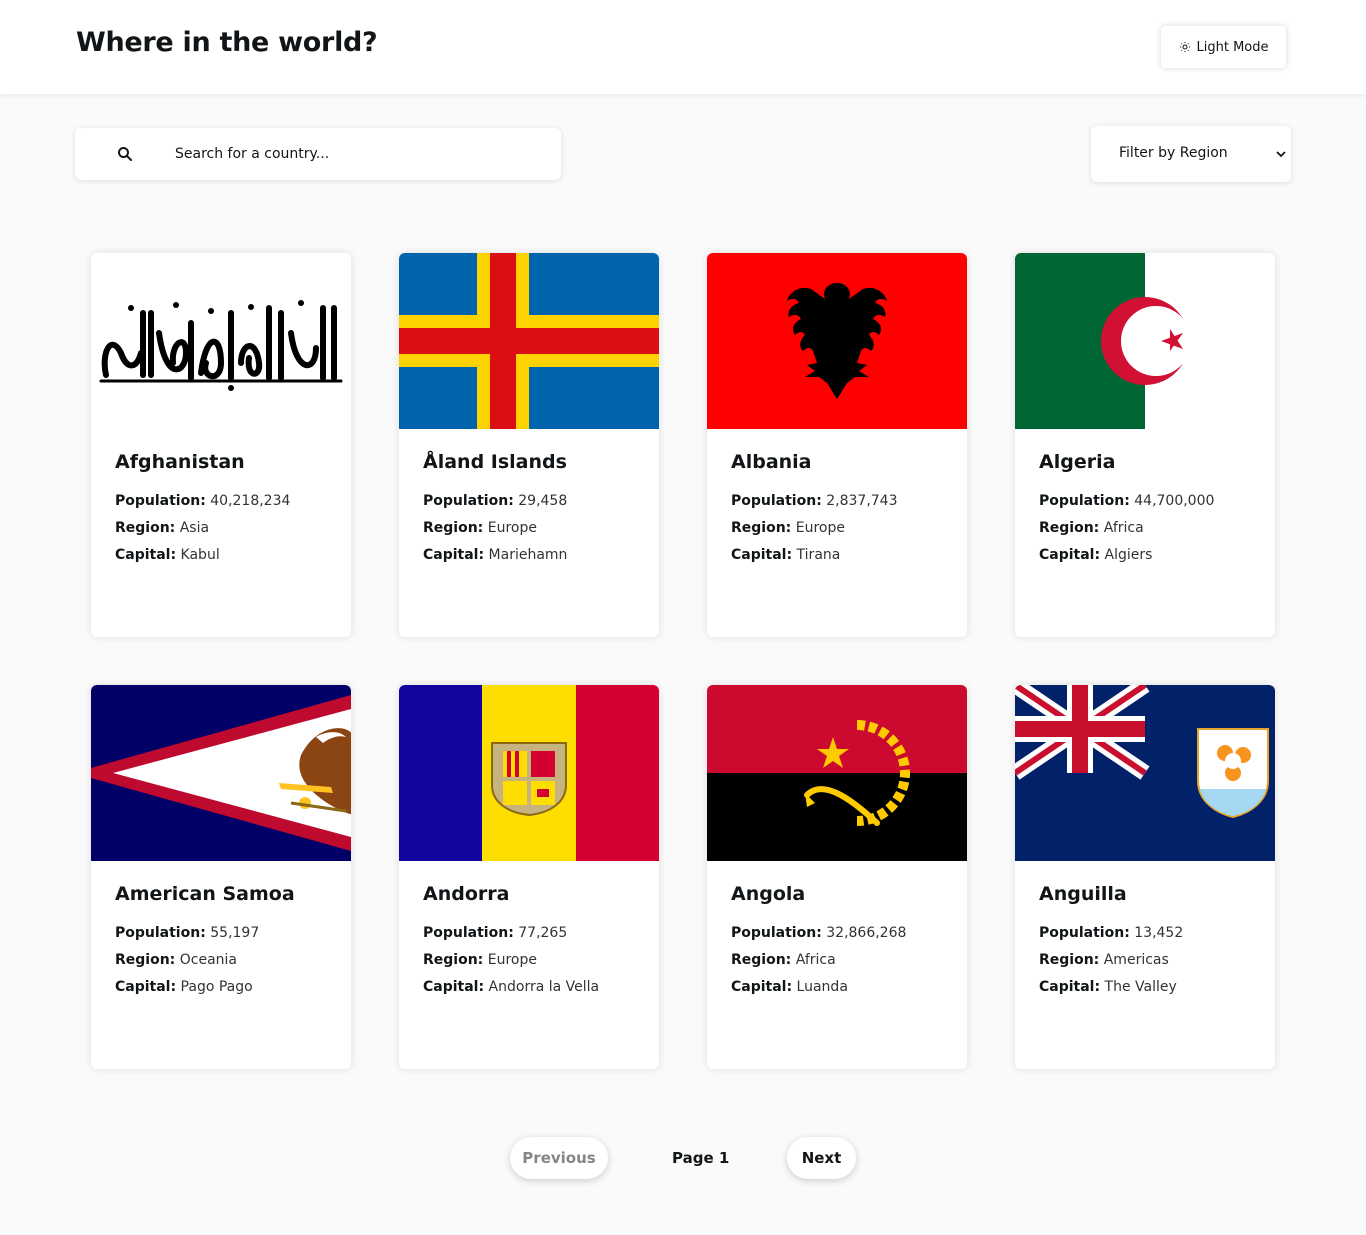 This screenshot has height=1235, width=1366. What do you see at coordinates (528, 555) in the screenshot?
I see `capital-value: Mariehamn` at bounding box center [528, 555].